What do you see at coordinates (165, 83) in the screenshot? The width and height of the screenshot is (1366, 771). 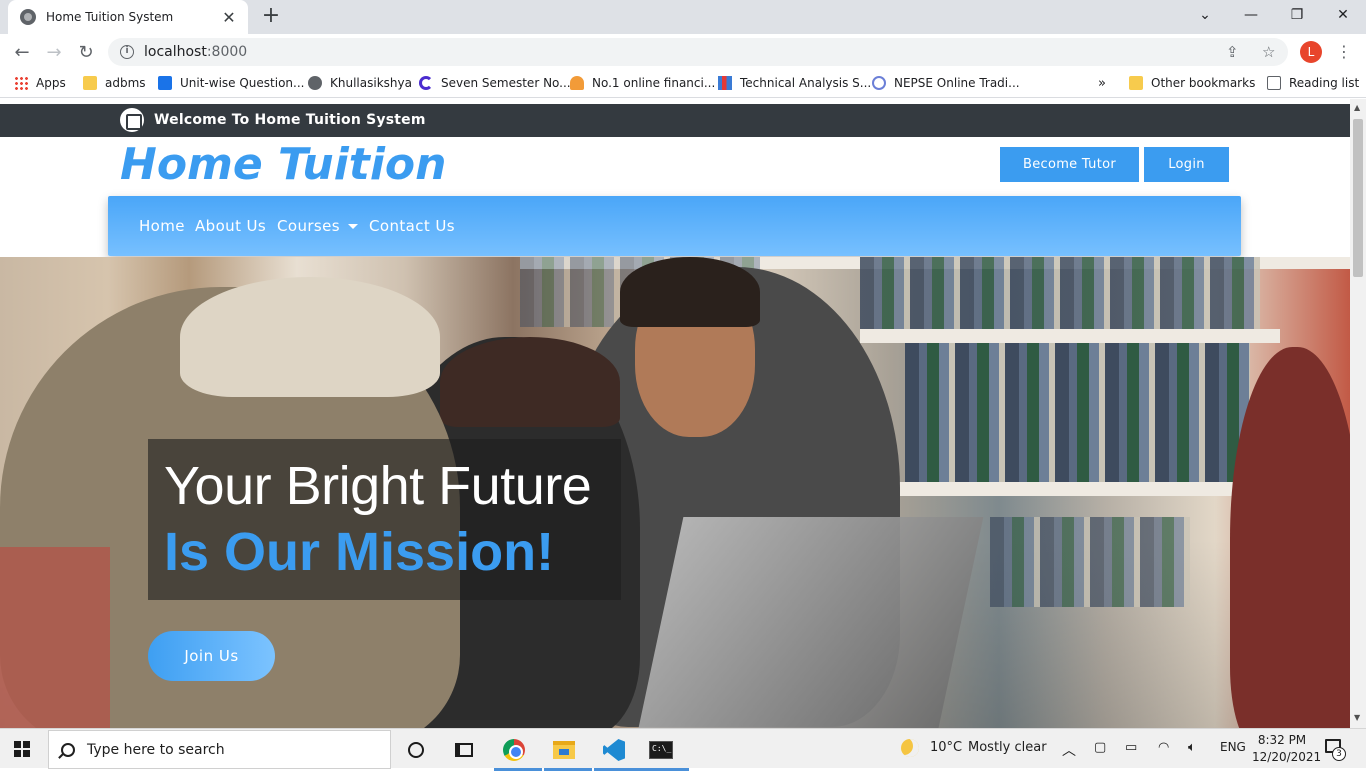 I see `site-icon` at bounding box center [165, 83].